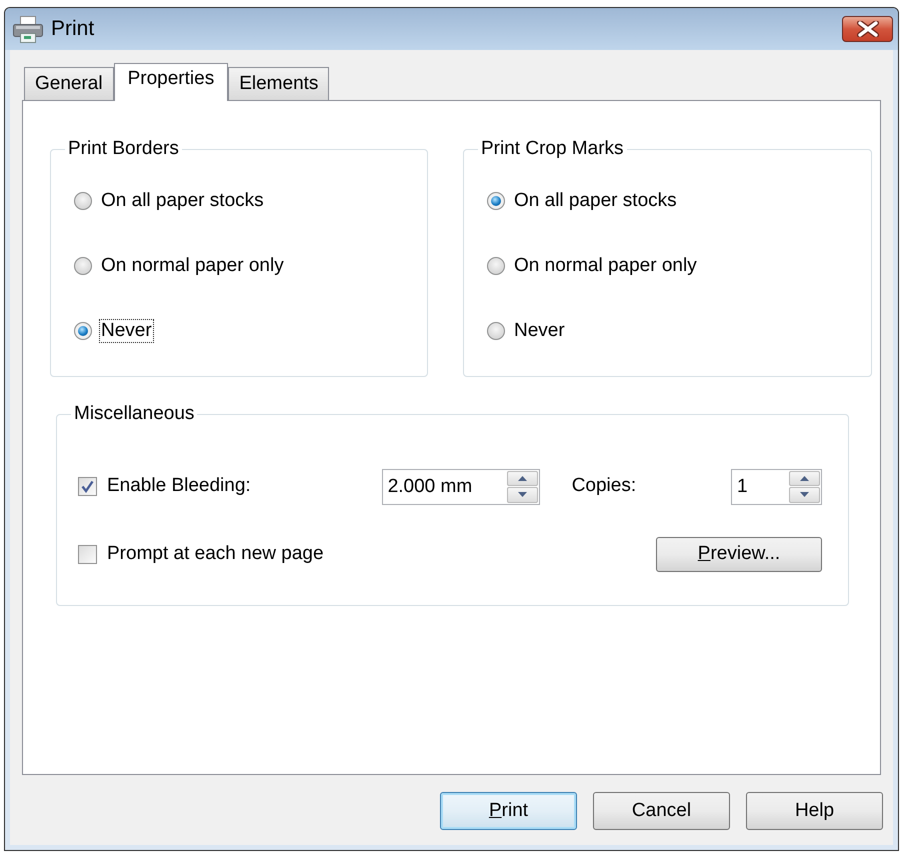 This screenshot has width=903, height=854. I want to click on group-title: Miscellaneous, so click(134, 414).